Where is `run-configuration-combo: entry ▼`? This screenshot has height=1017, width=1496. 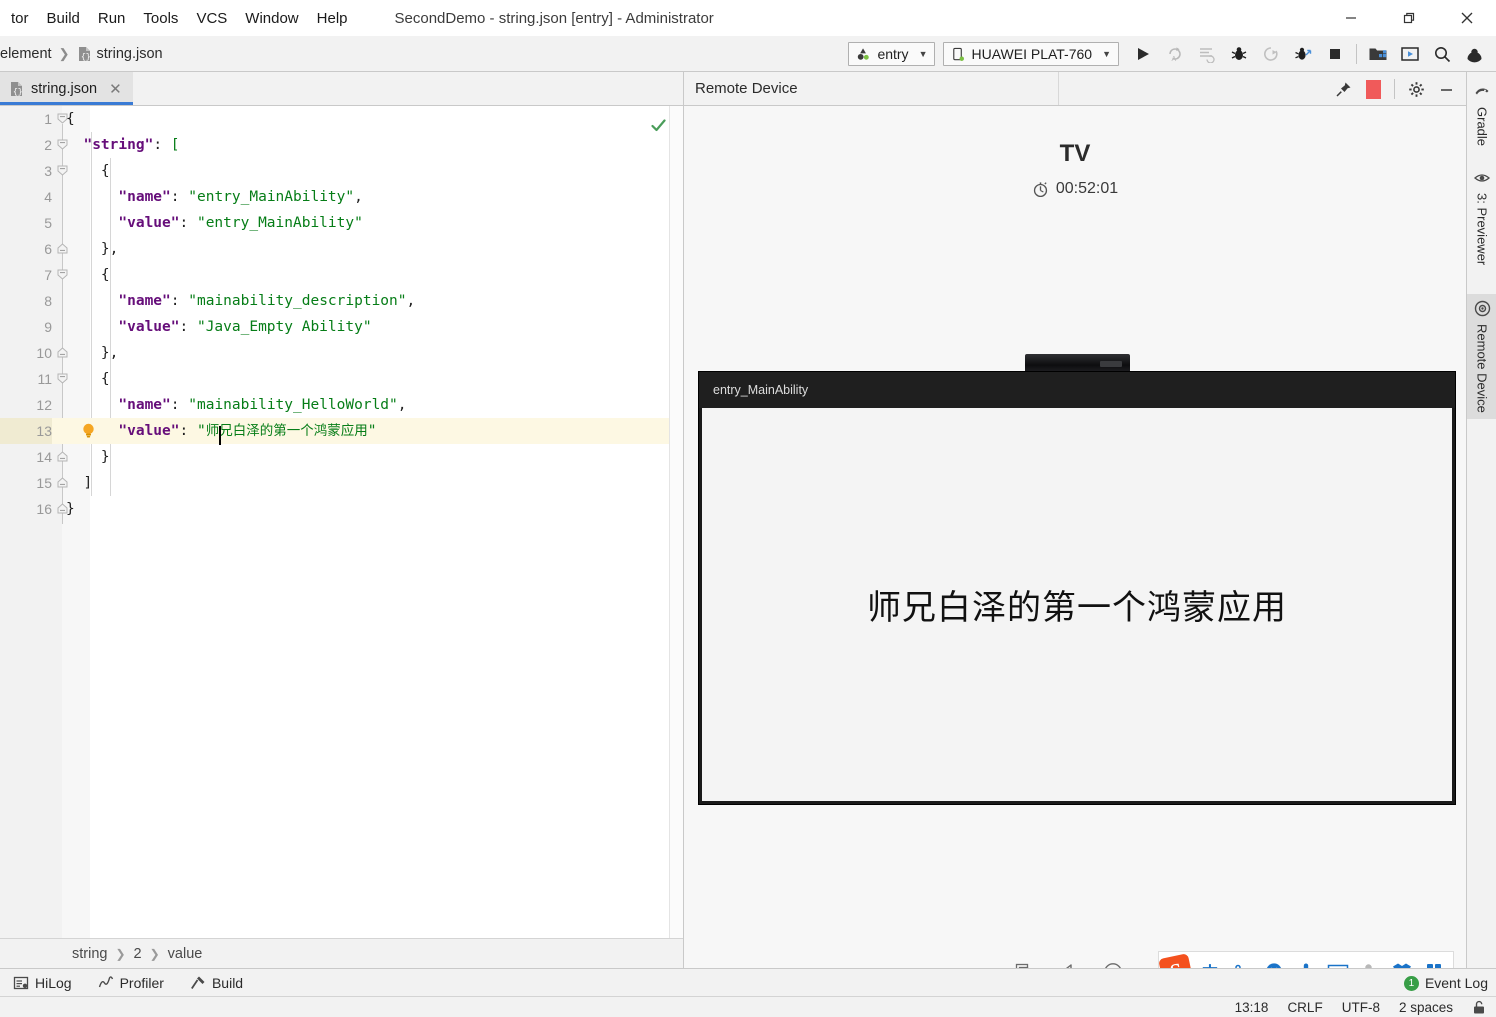 run-configuration-combo: entry ▼ is located at coordinates (892, 54).